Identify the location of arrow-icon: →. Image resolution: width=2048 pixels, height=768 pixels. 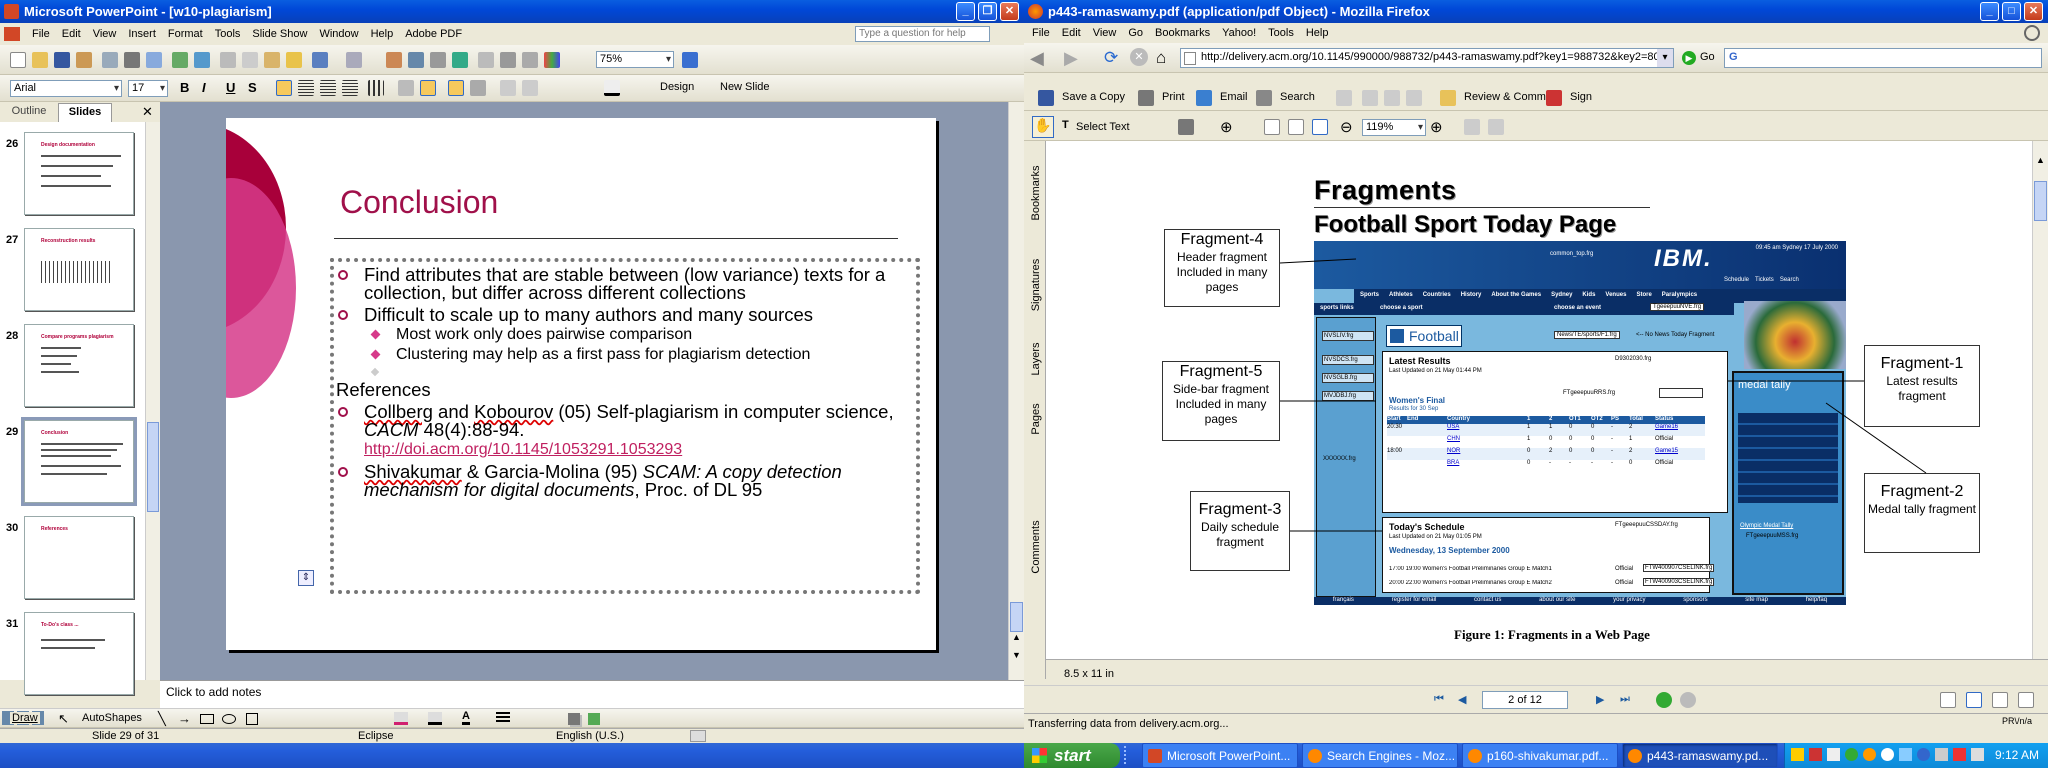
(184, 718).